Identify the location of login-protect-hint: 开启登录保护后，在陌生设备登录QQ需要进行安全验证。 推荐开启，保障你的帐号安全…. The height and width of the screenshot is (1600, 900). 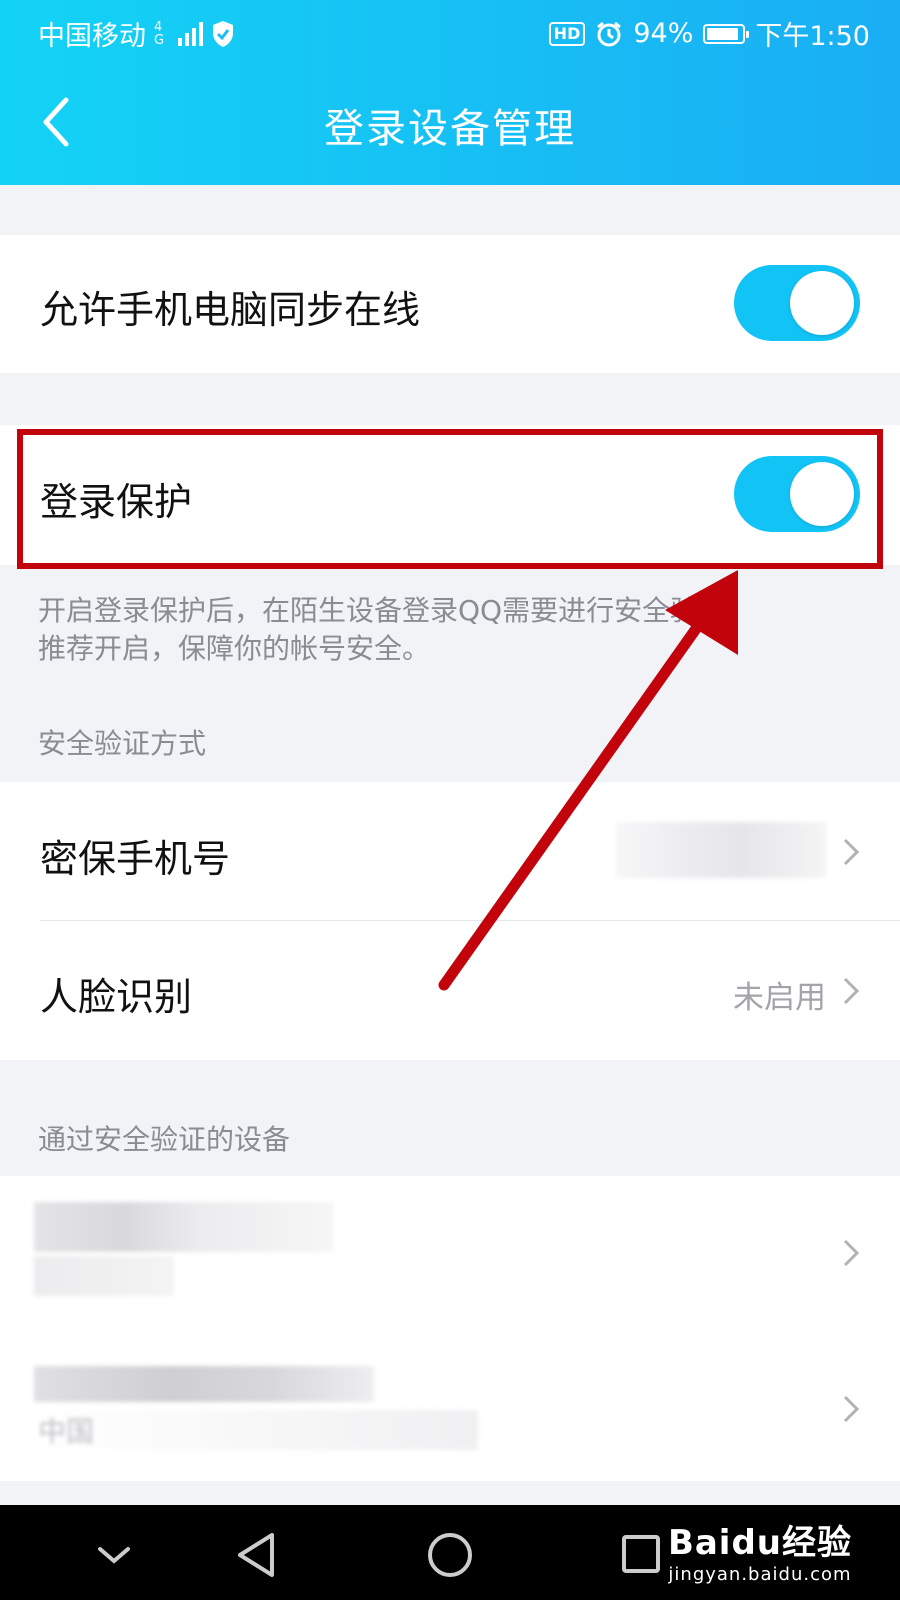
(453, 630).